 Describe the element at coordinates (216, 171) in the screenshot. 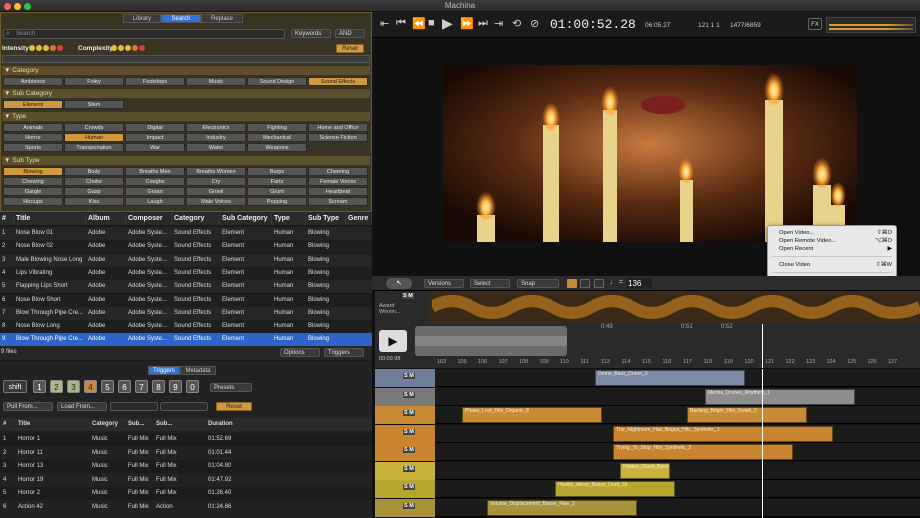

I see `subtype-option: Breaths Women` at that location.